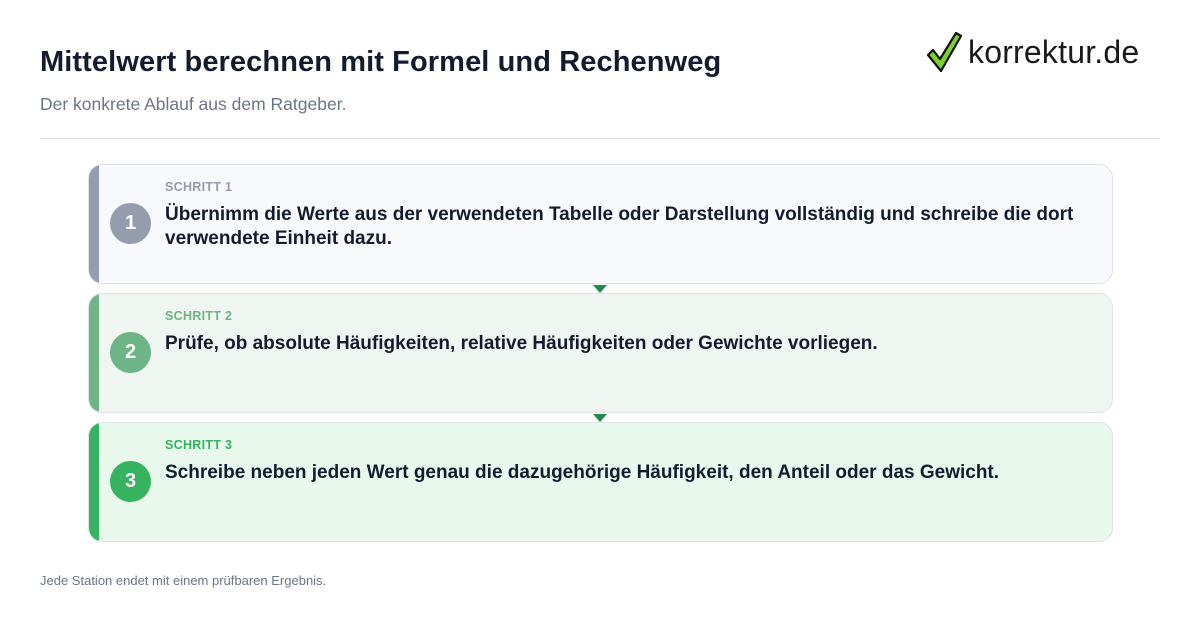 This screenshot has width=1200, height=630. I want to click on header-divider, so click(600, 138).